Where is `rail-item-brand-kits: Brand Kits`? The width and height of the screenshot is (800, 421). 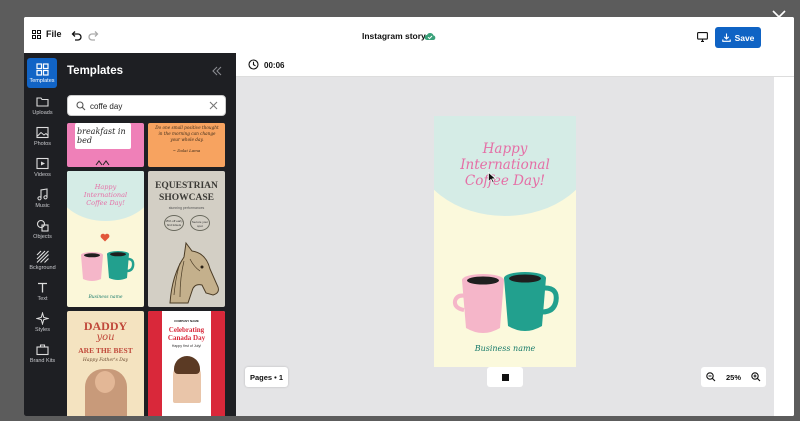 rail-item-brand-kits: Brand Kits is located at coordinates (42, 353).